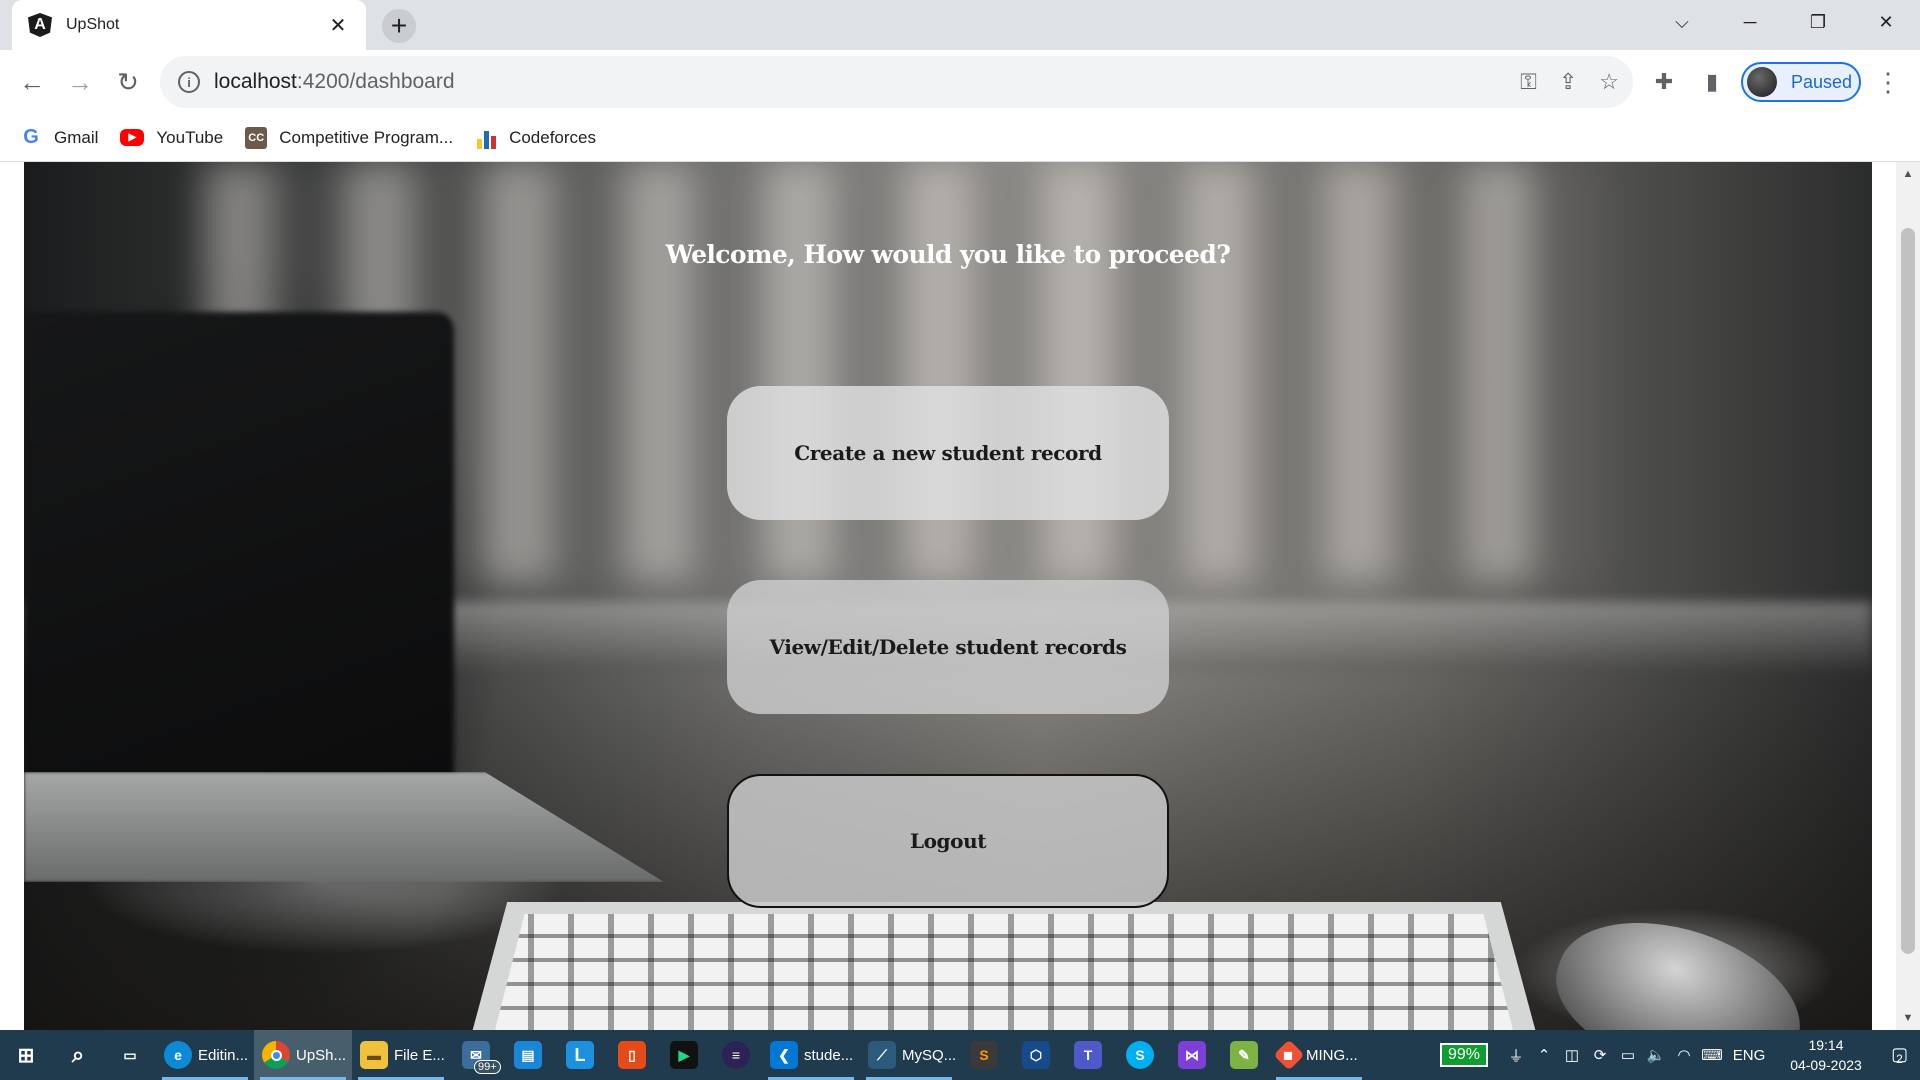  I want to click on keyboard-icon: ⌨, so click(1712, 1055).